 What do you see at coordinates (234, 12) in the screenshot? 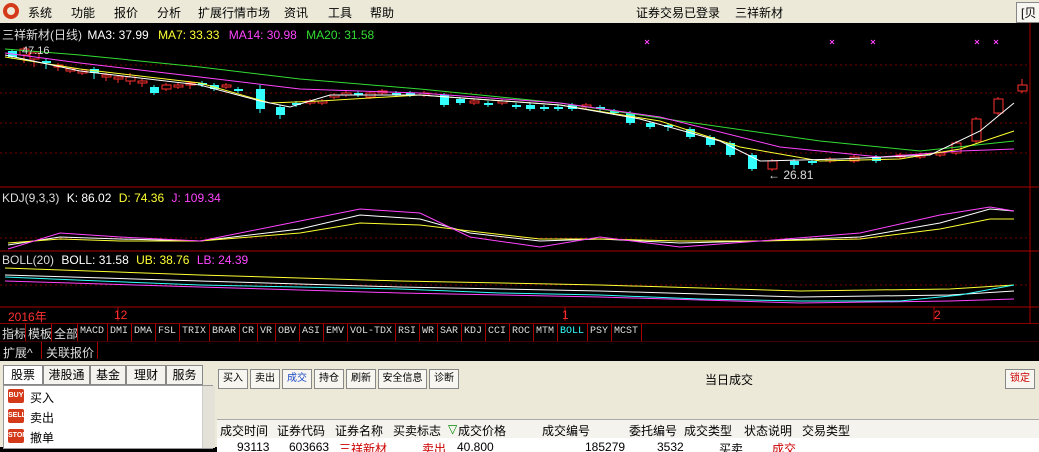
I see `menu-extended-market: 扩展行情市场` at bounding box center [234, 12].